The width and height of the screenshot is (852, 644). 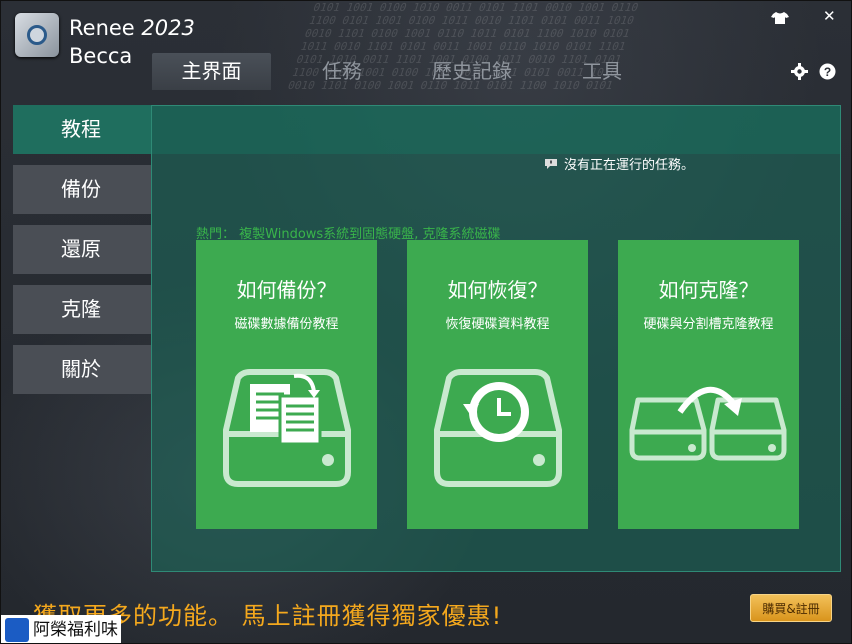 What do you see at coordinates (102, 28) in the screenshot?
I see `app-name: Renee` at bounding box center [102, 28].